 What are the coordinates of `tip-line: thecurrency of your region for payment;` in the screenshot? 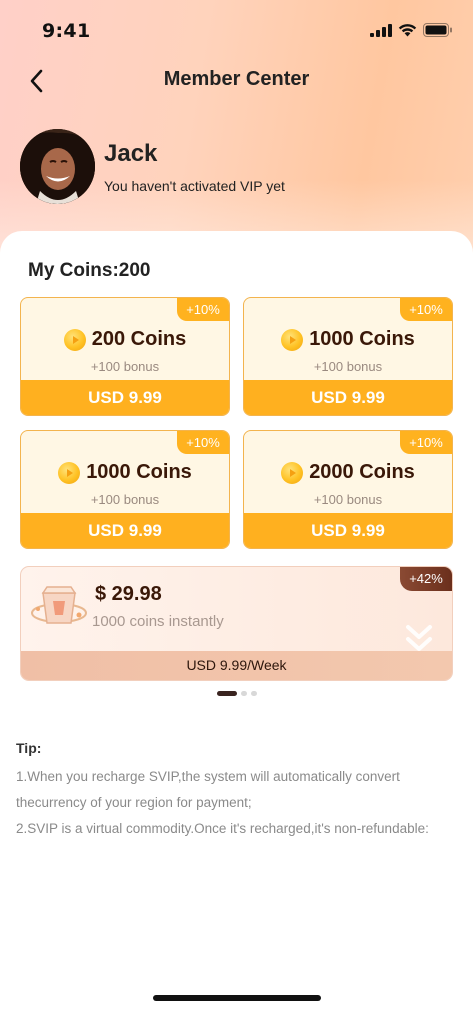 It's located at (134, 802).